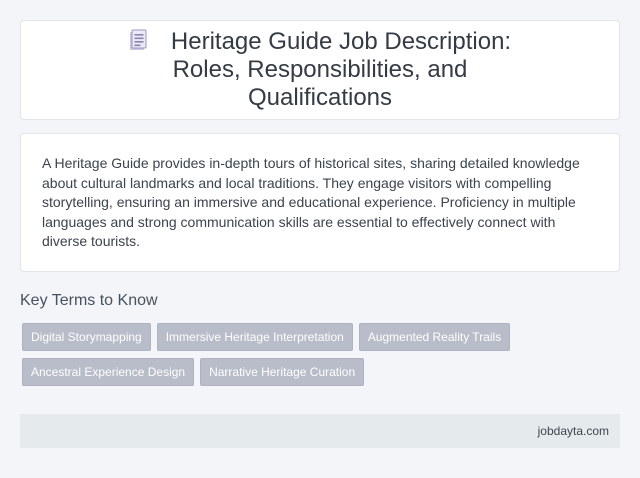 This screenshot has height=478, width=640. What do you see at coordinates (108, 372) in the screenshot?
I see `key-term-tag: Ancestral Experience Design` at bounding box center [108, 372].